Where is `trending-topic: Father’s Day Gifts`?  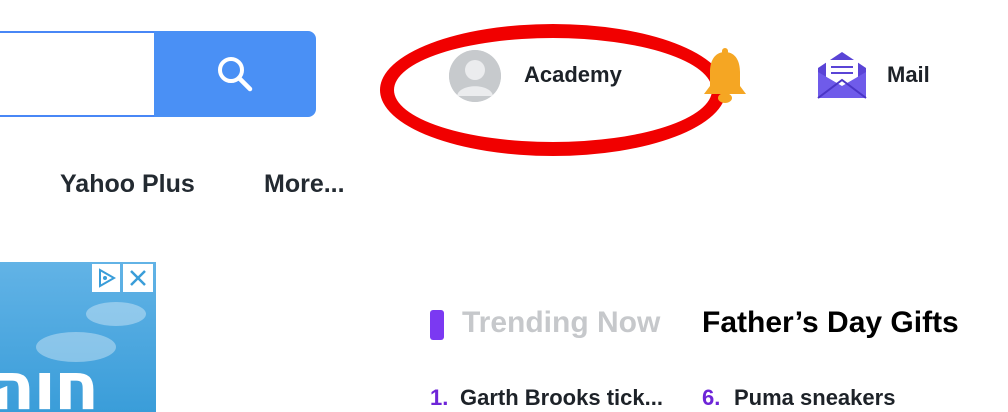
trending-topic: Father’s Day Gifts is located at coordinates (830, 323).